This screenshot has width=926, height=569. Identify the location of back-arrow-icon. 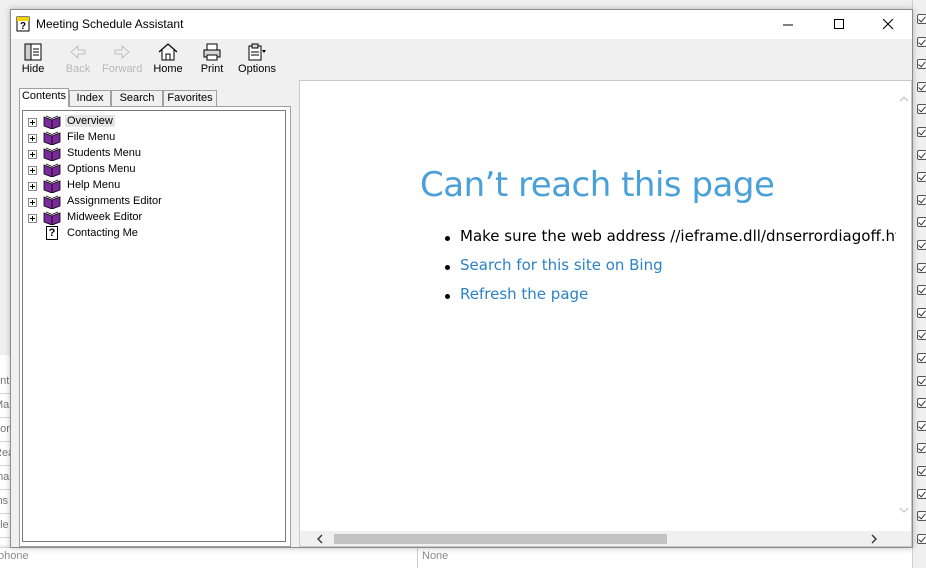
(78, 52).